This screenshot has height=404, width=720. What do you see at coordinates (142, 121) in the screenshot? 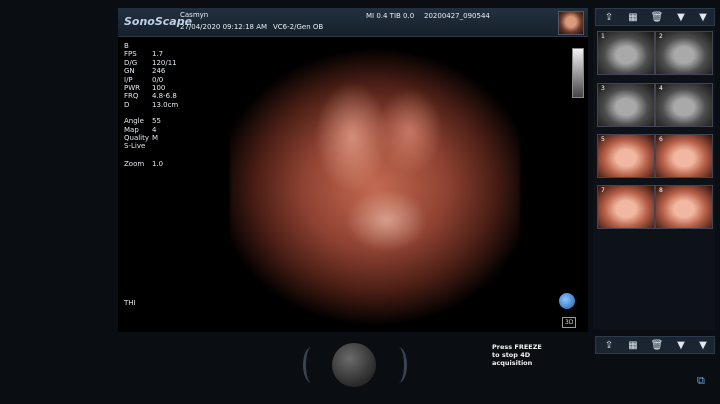
I see `param-row: Angle 55` at bounding box center [142, 121].